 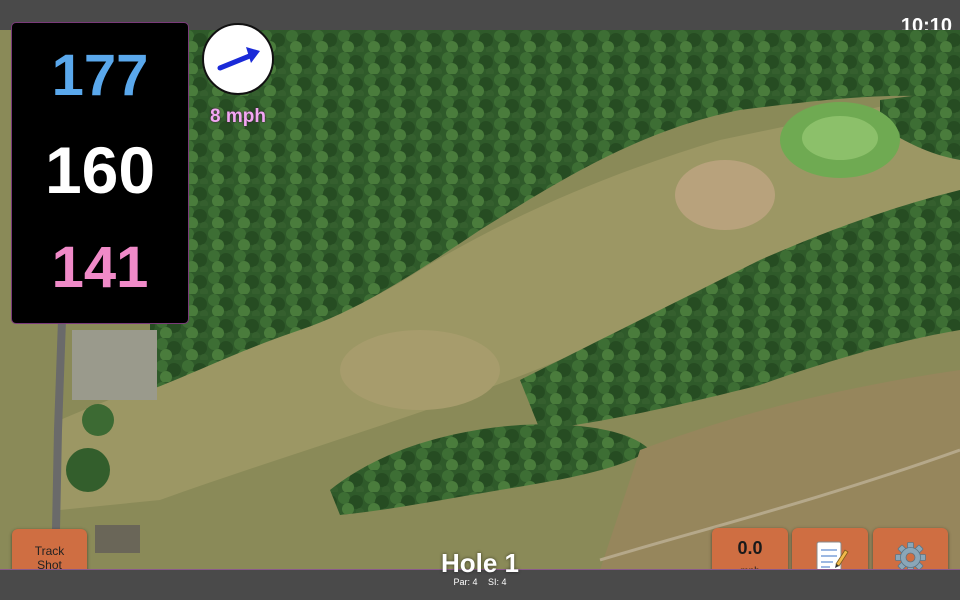 I want to click on hole-par: Par: 4, so click(x=465, y=582).